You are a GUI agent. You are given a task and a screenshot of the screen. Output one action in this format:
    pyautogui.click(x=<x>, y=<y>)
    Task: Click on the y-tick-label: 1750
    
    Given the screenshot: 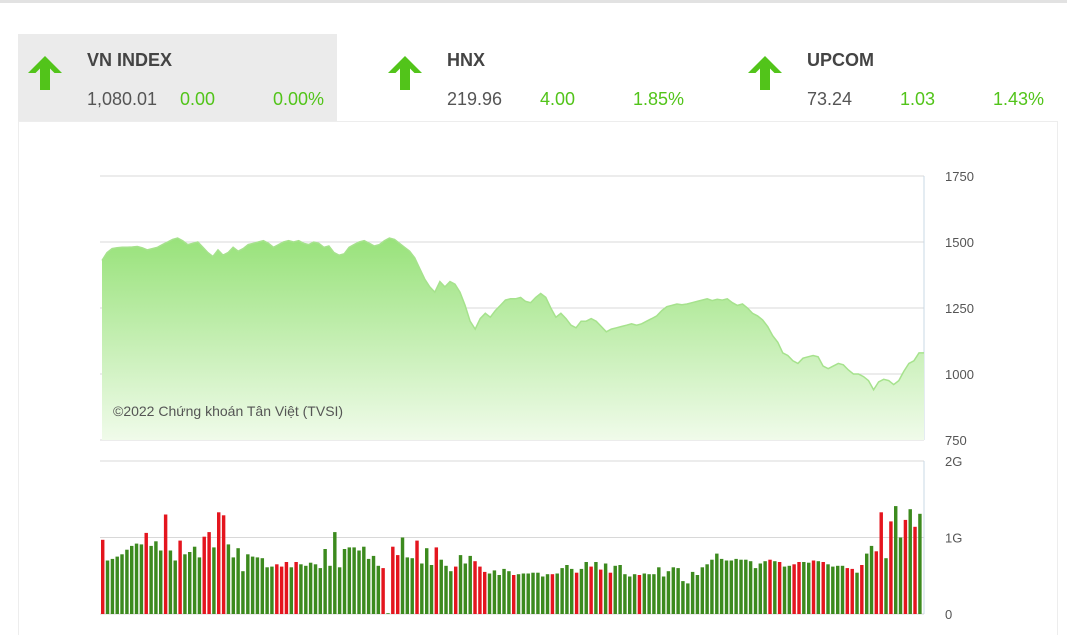 What is the action you would take?
    pyautogui.click(x=959, y=176)
    